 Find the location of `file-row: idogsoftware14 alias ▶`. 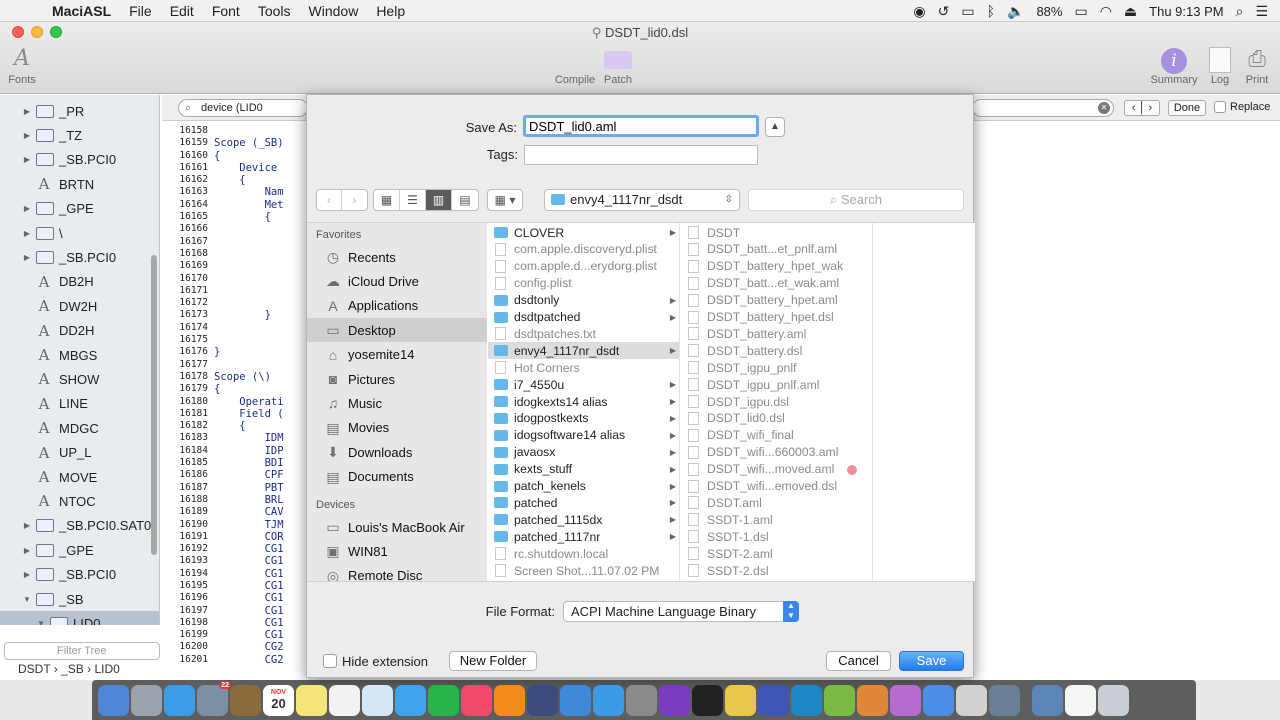

file-row: idogsoftware14 alias ▶ is located at coordinates (583, 435).